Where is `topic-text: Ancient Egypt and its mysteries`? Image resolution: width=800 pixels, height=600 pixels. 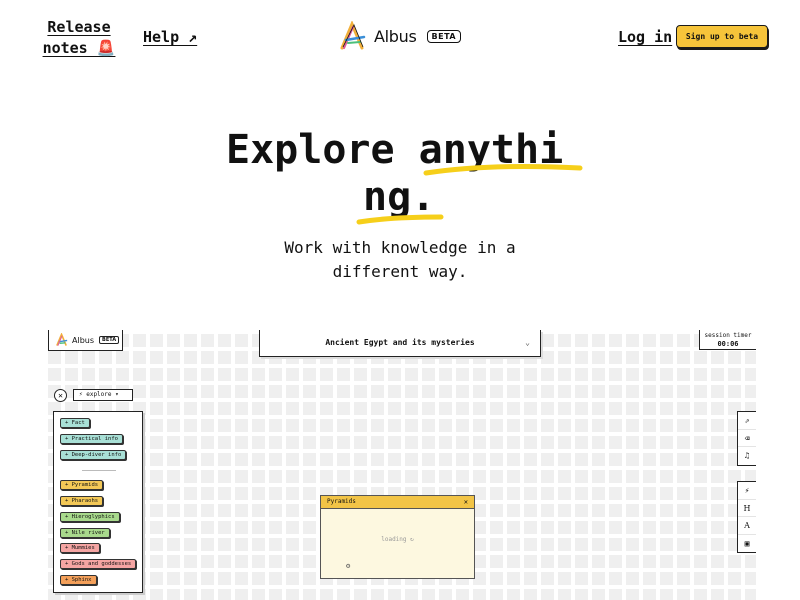
topic-text: Ancient Egypt and its mysteries is located at coordinates (400, 342).